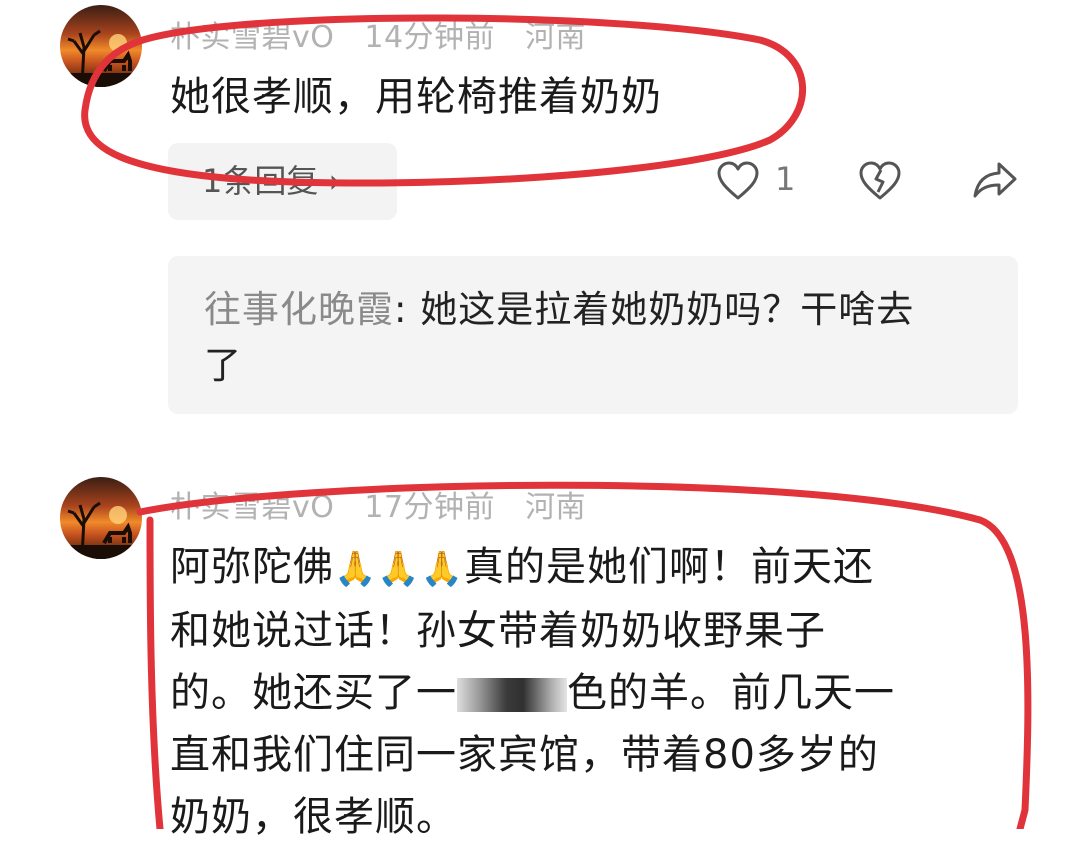 The width and height of the screenshot is (1067, 848). What do you see at coordinates (880, 180) in the screenshot?
I see `dislike-heart-icon` at bounding box center [880, 180].